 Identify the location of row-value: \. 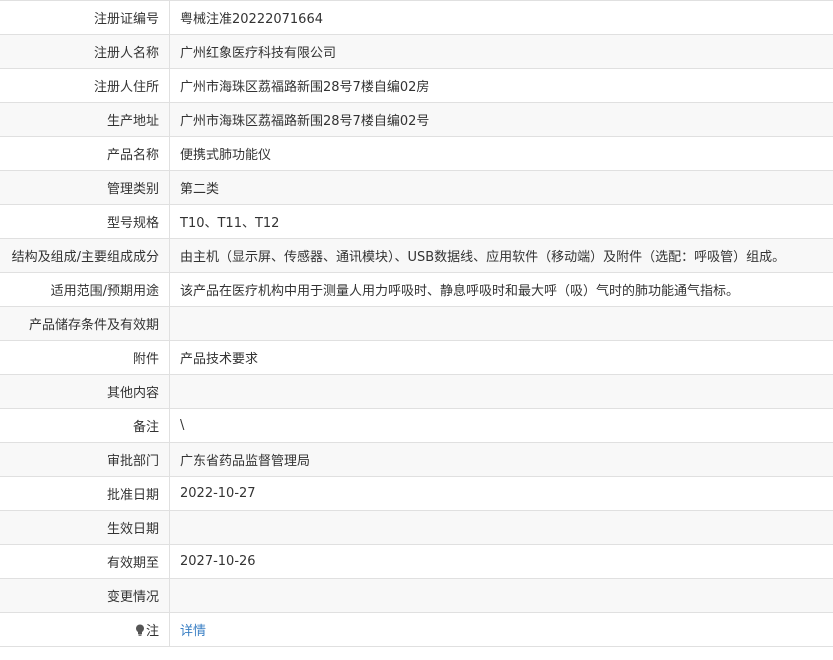
(501, 425).